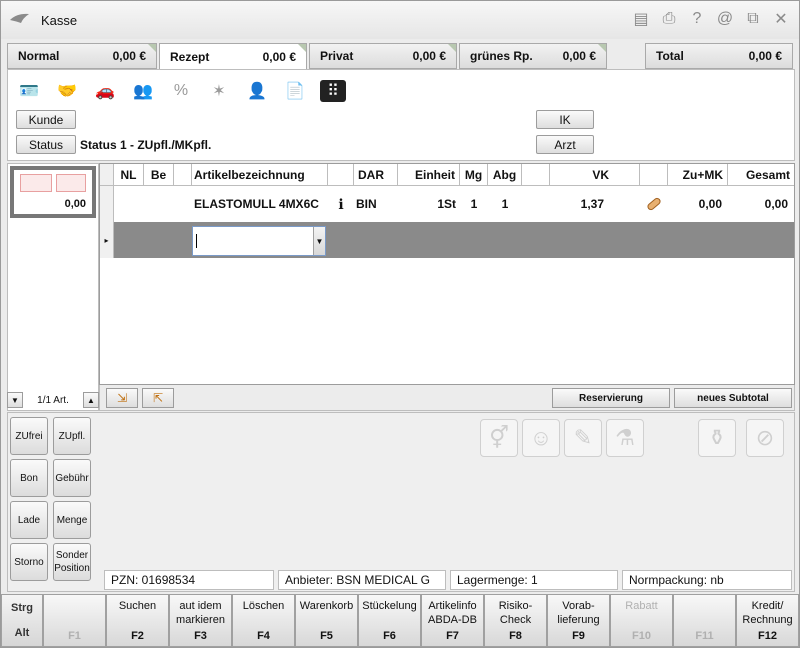 The image size is (800, 648). I want to click on normpackung-field: Normpackung: nb, so click(707, 580).